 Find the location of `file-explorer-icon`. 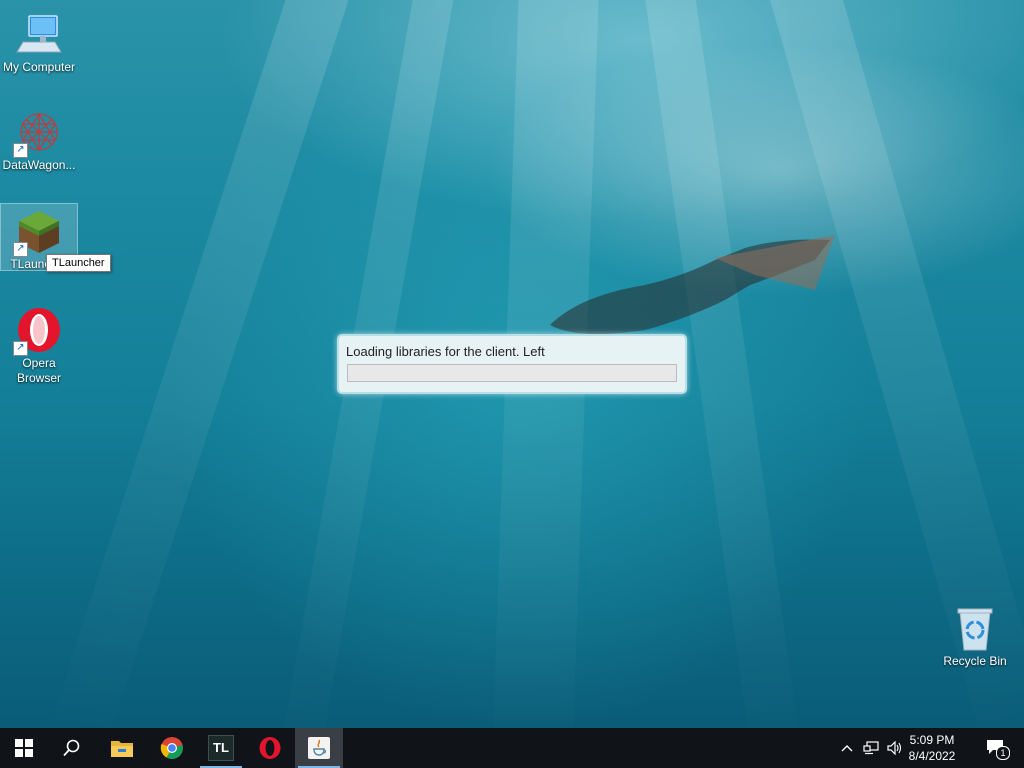

file-explorer-icon is located at coordinates (122, 749).